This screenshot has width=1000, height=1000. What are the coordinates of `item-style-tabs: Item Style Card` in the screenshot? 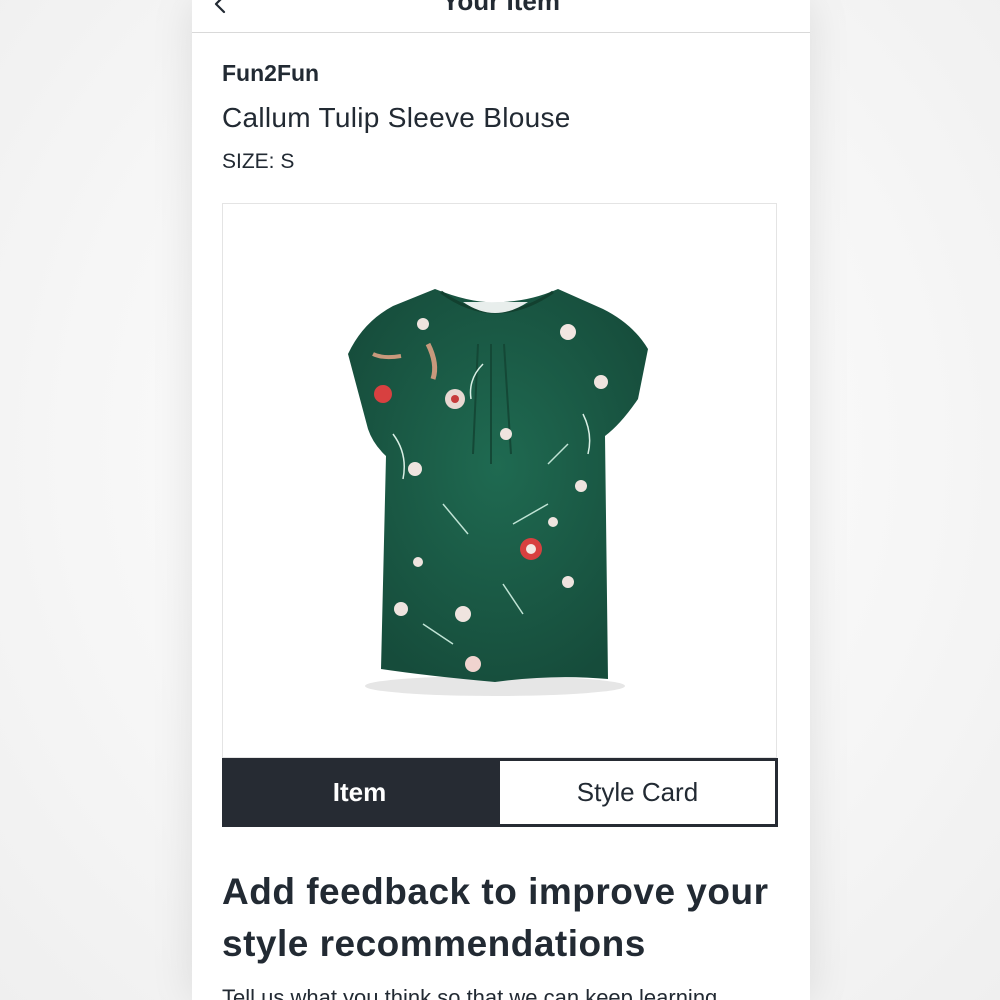 It's located at (500, 792).